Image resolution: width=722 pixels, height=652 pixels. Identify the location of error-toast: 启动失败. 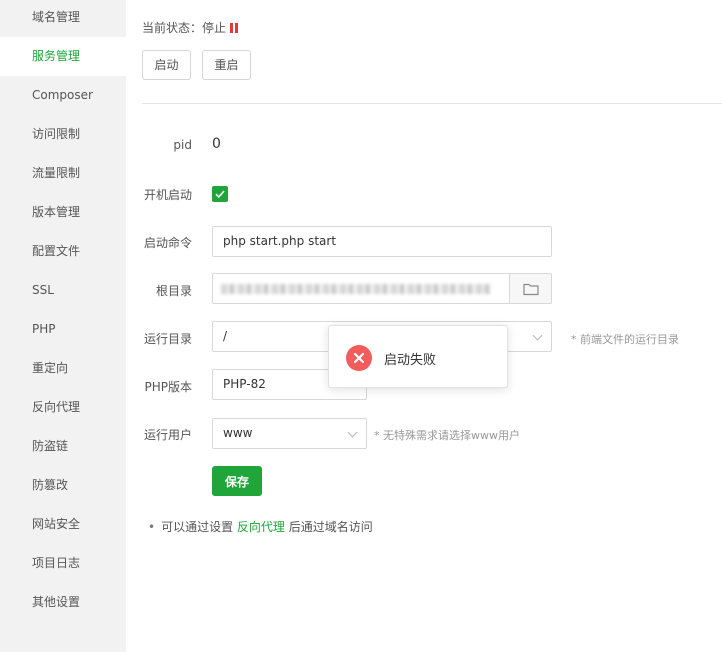
(418, 356).